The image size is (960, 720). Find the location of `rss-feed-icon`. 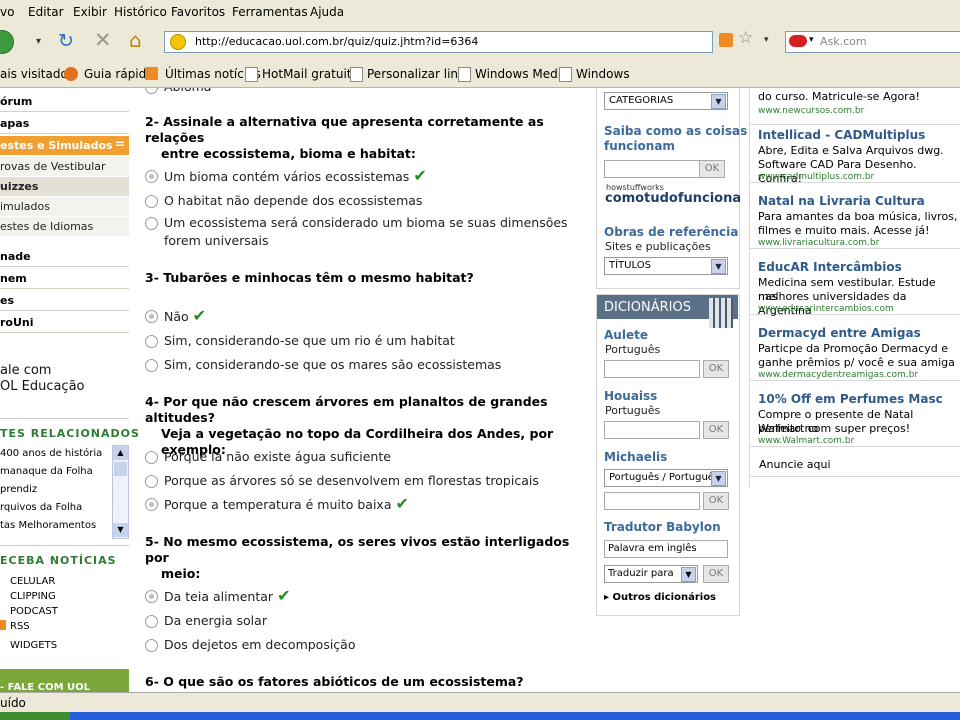

rss-feed-icon is located at coordinates (726, 40).